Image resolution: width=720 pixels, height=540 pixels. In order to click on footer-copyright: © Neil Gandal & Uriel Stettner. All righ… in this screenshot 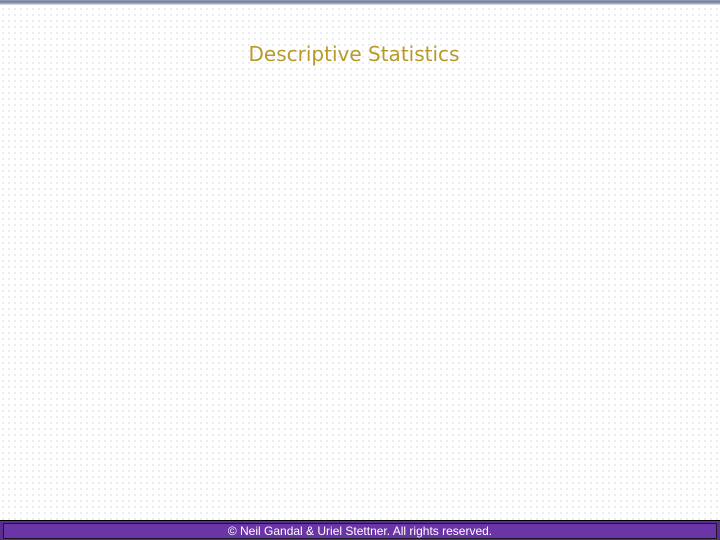, I will do `click(360, 531)`.